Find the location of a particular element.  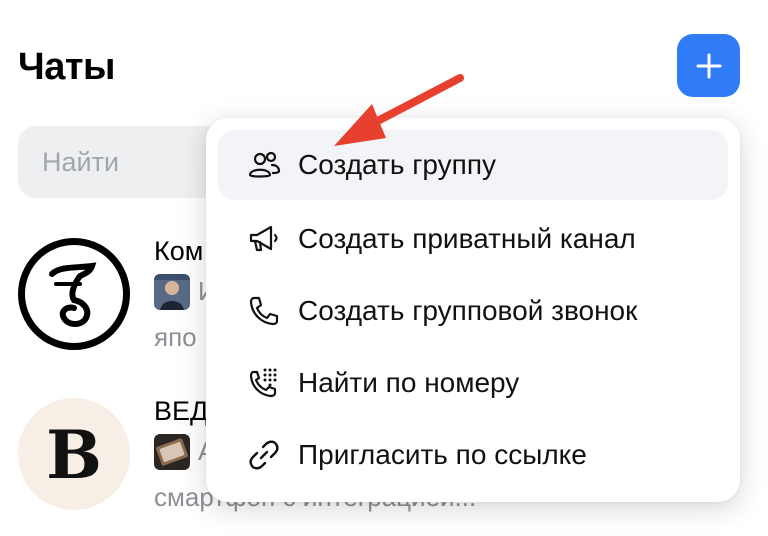

avatar: B is located at coordinates (74, 454).